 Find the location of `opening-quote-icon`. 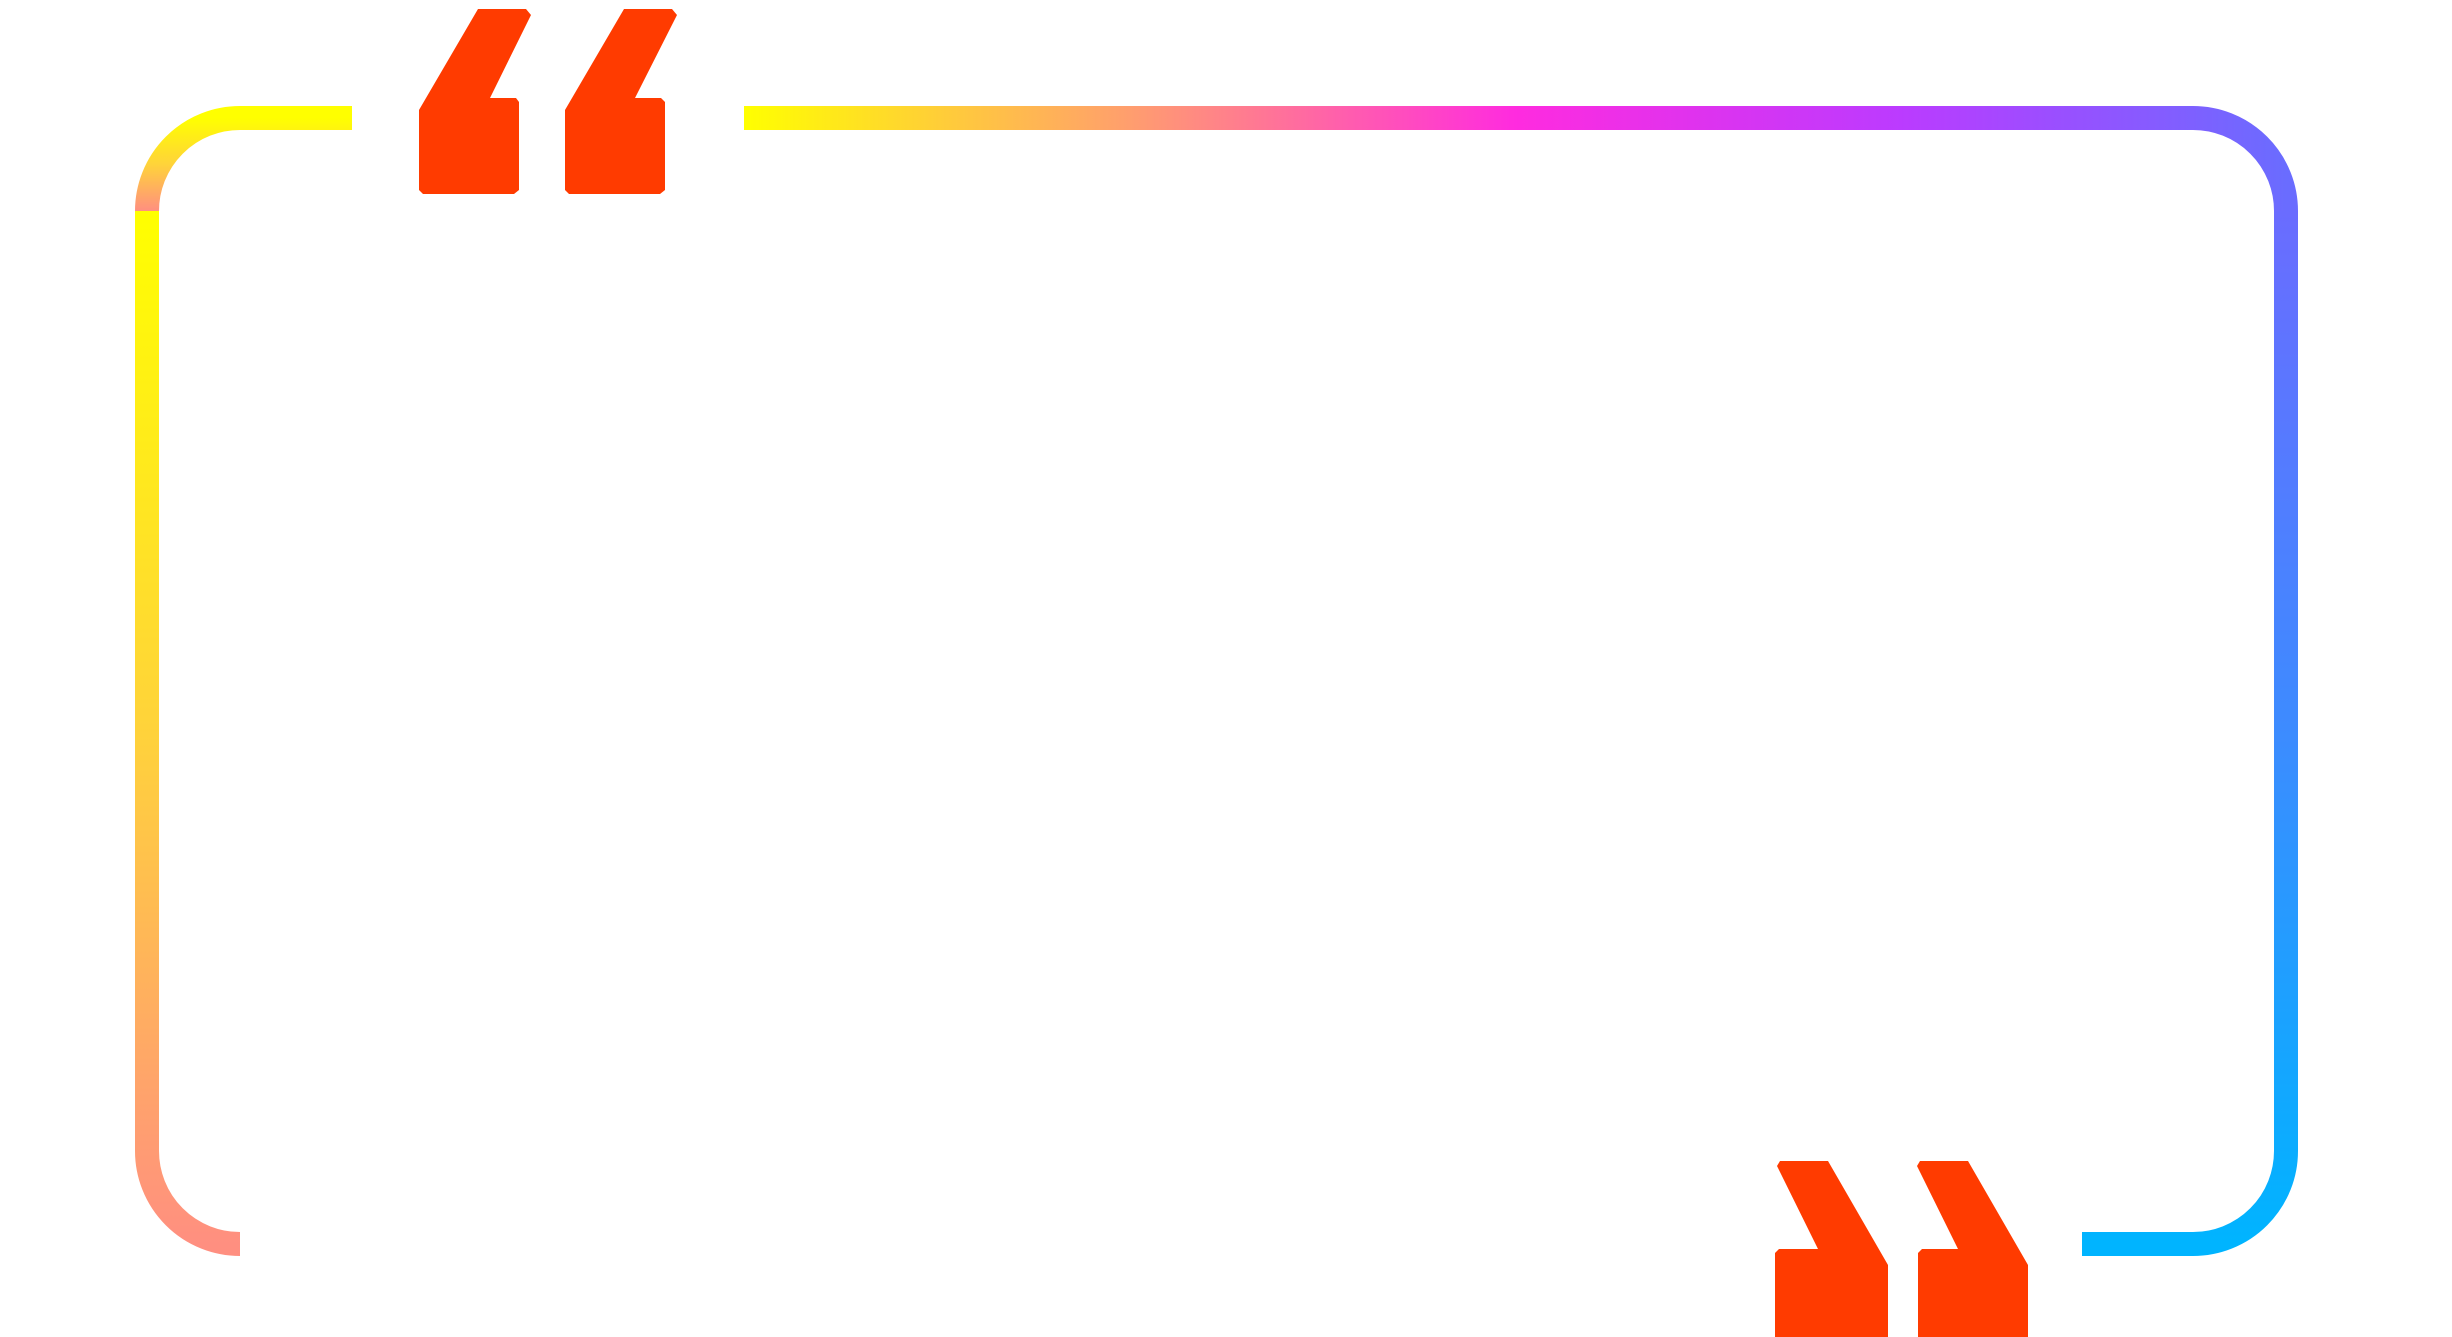

opening-quote-icon is located at coordinates (548, 101).